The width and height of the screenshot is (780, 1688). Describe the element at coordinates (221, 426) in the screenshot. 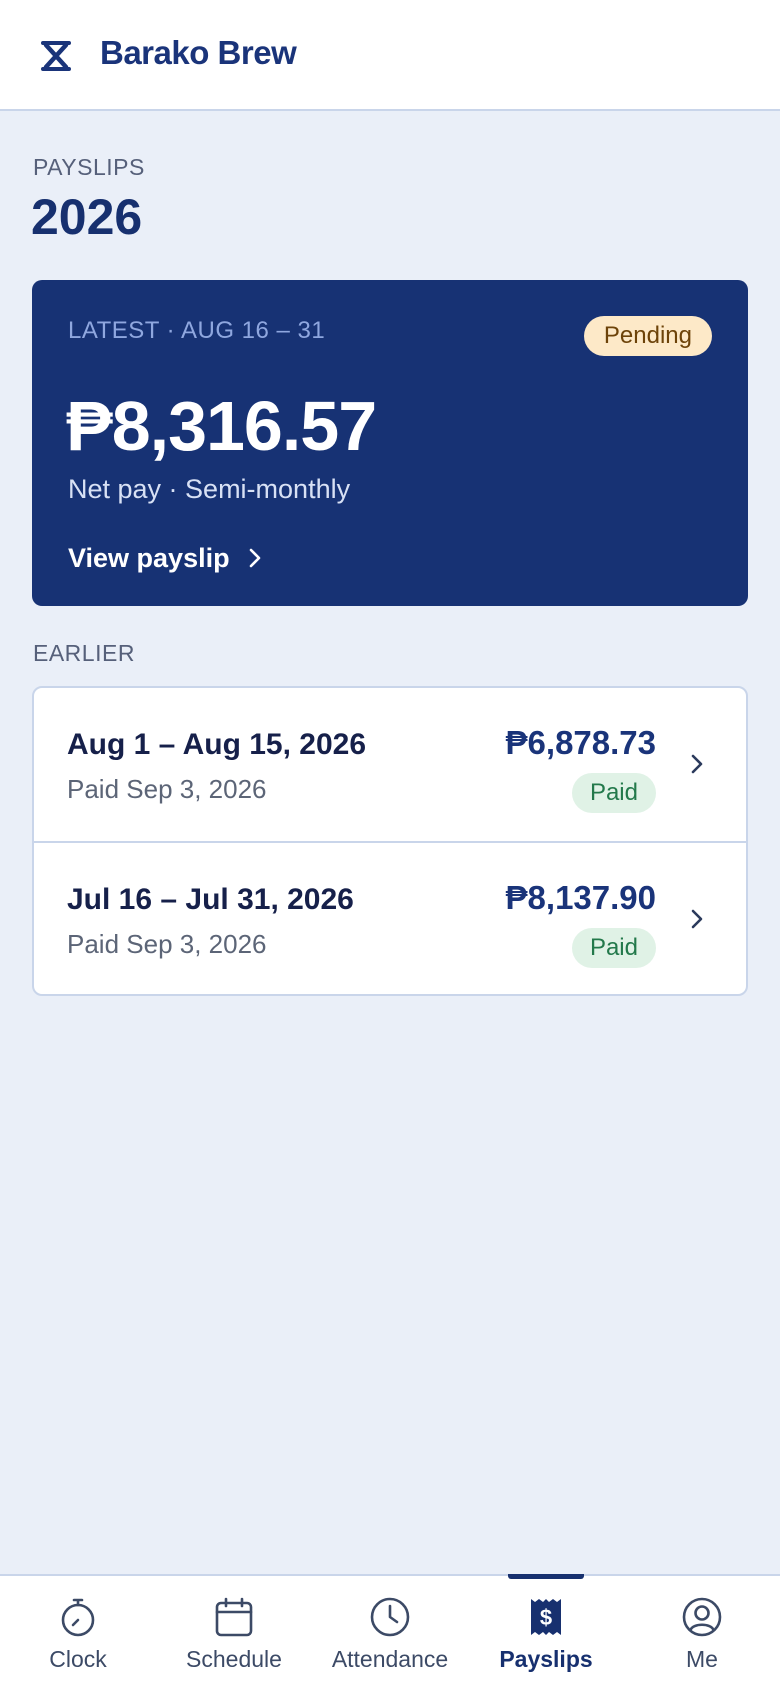

I see `net-pay-amount: ₱8,316.57` at that location.